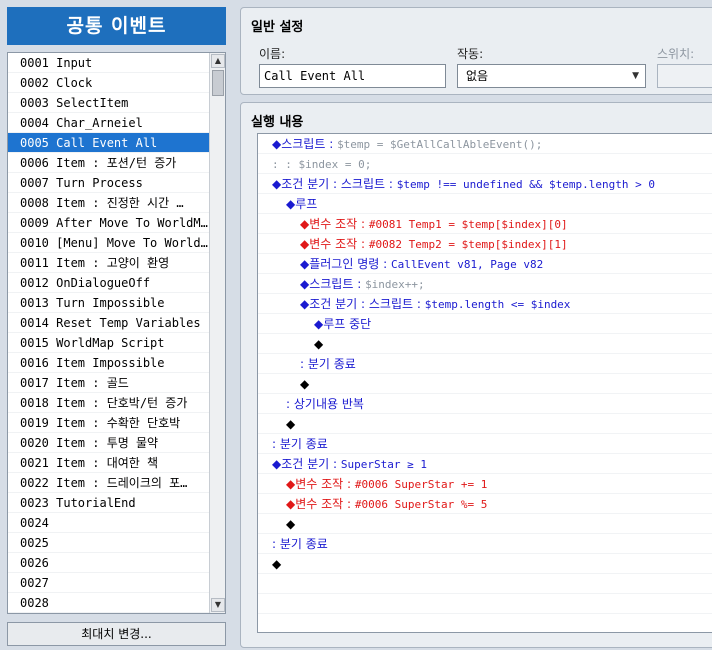  What do you see at coordinates (109, 383) in the screenshot?
I see `list-item: 0017 Item : 골드` at bounding box center [109, 383].